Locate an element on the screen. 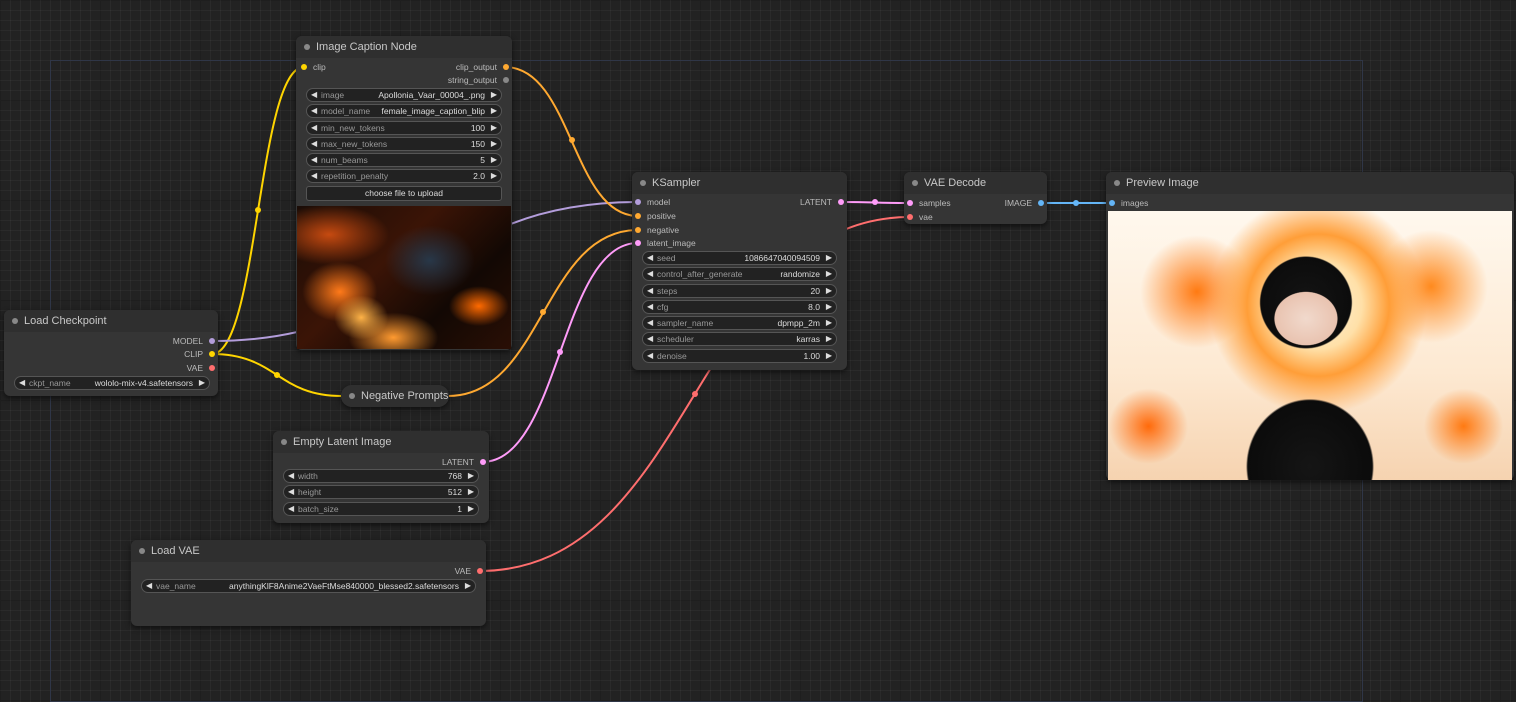  node-title: KSampler is located at coordinates (739, 183).